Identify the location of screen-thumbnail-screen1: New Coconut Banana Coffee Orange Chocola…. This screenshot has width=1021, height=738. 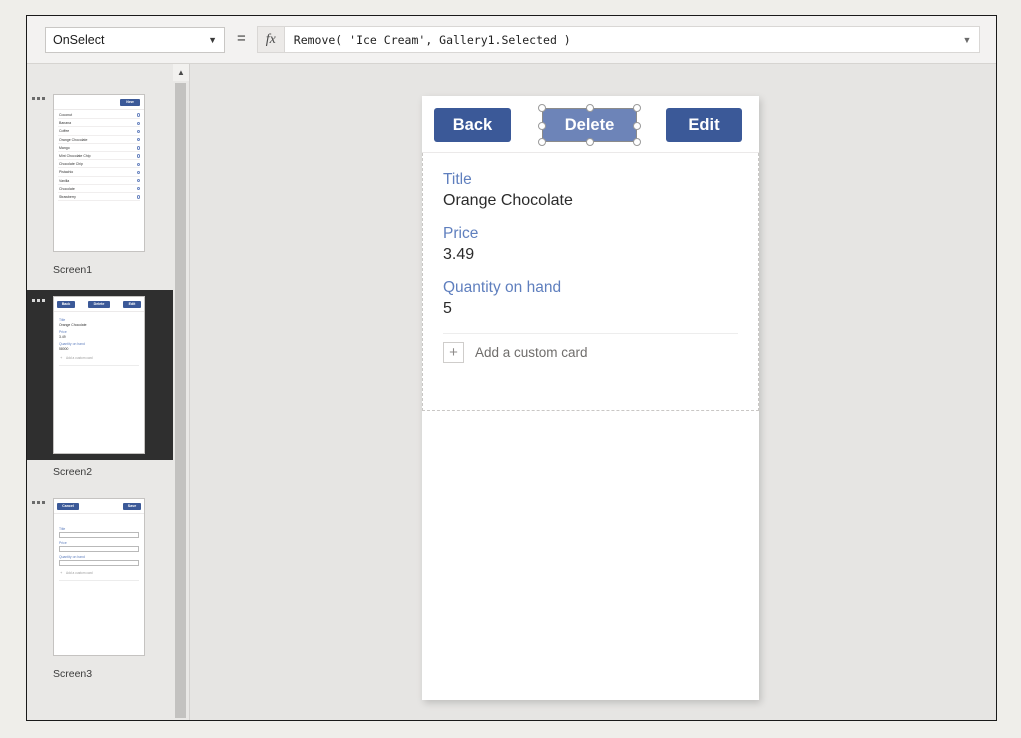
(99, 173).